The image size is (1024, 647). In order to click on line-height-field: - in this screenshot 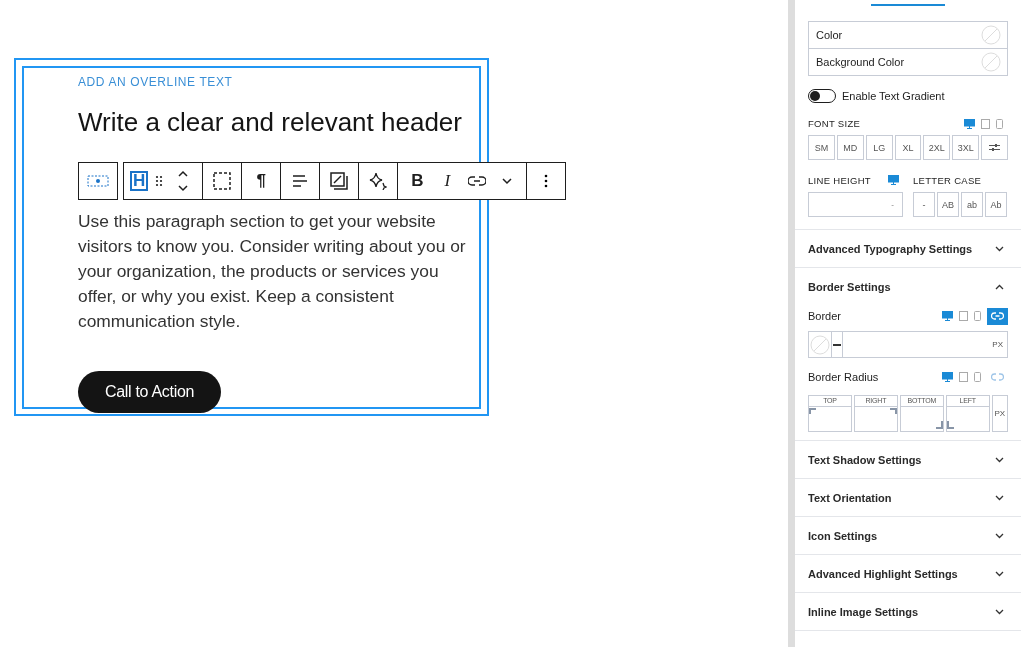, I will do `click(855, 204)`.